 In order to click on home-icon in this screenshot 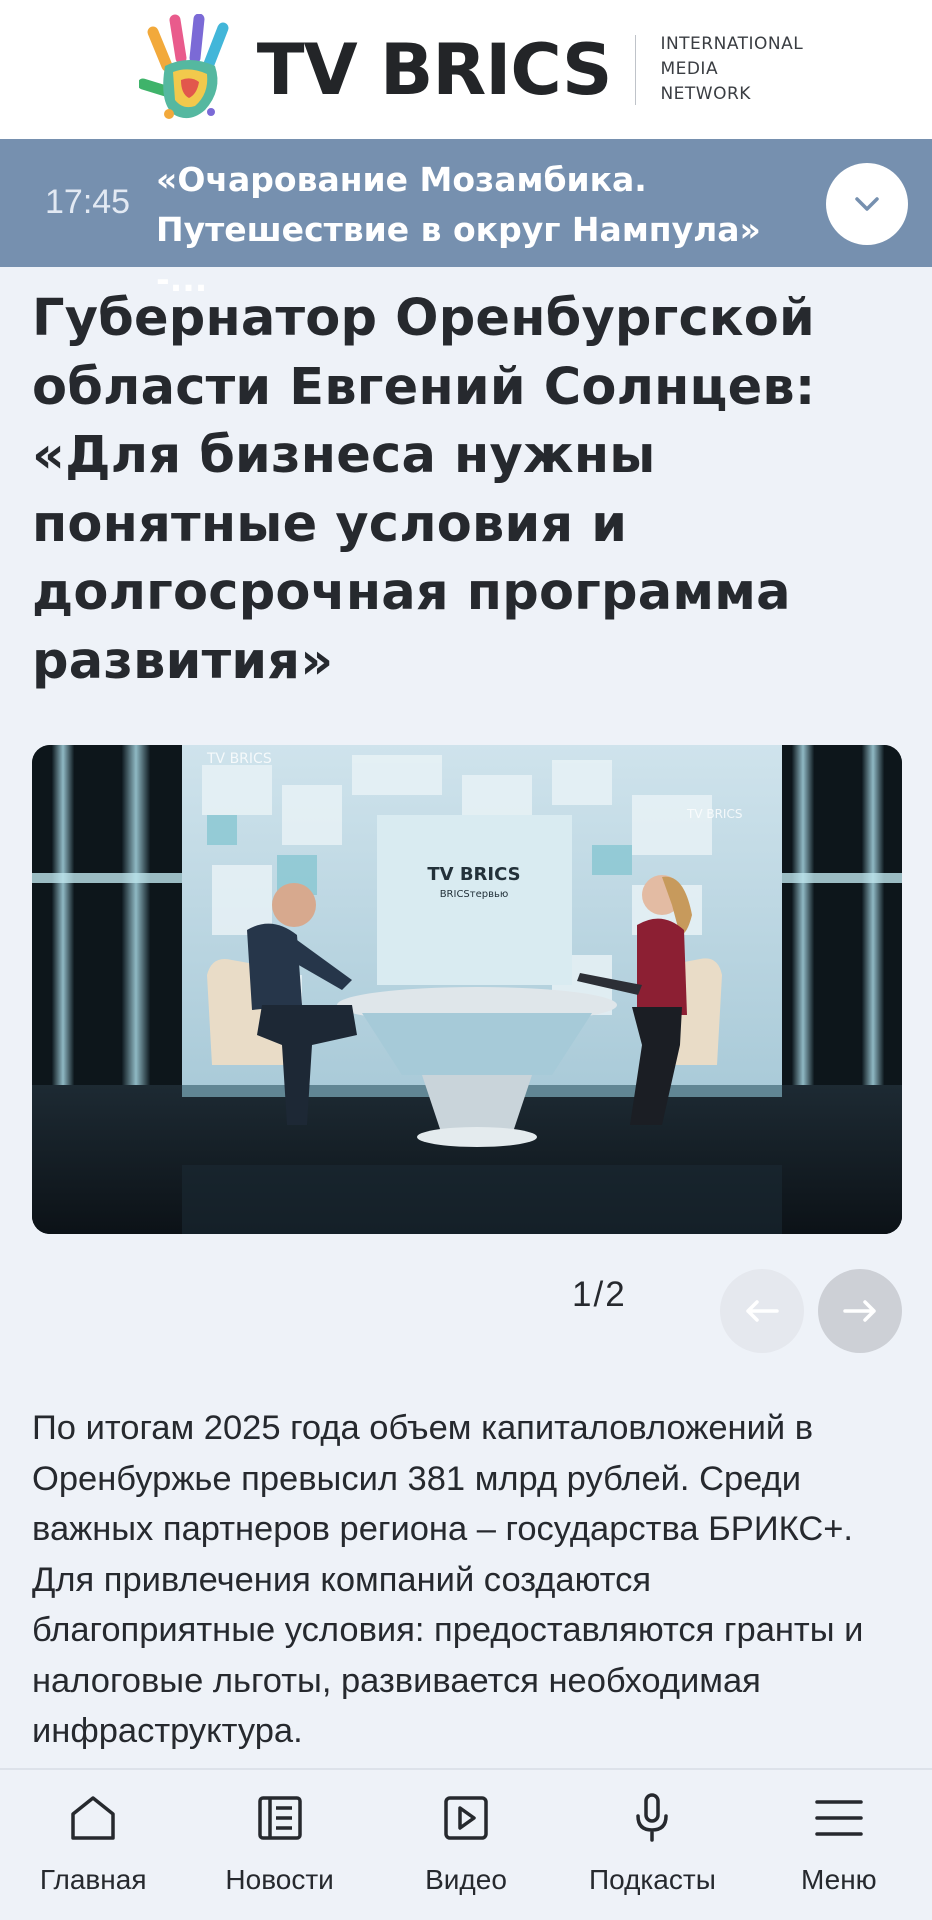, I will do `click(93, 1818)`.